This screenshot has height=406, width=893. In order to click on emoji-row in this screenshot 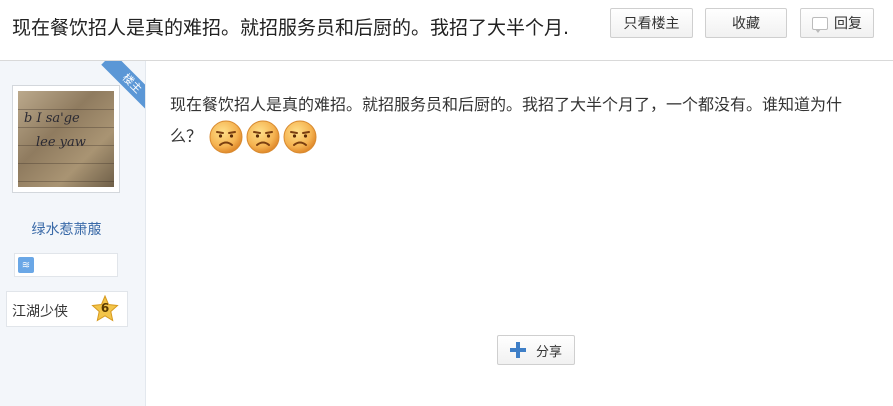, I will do `click(264, 137)`.